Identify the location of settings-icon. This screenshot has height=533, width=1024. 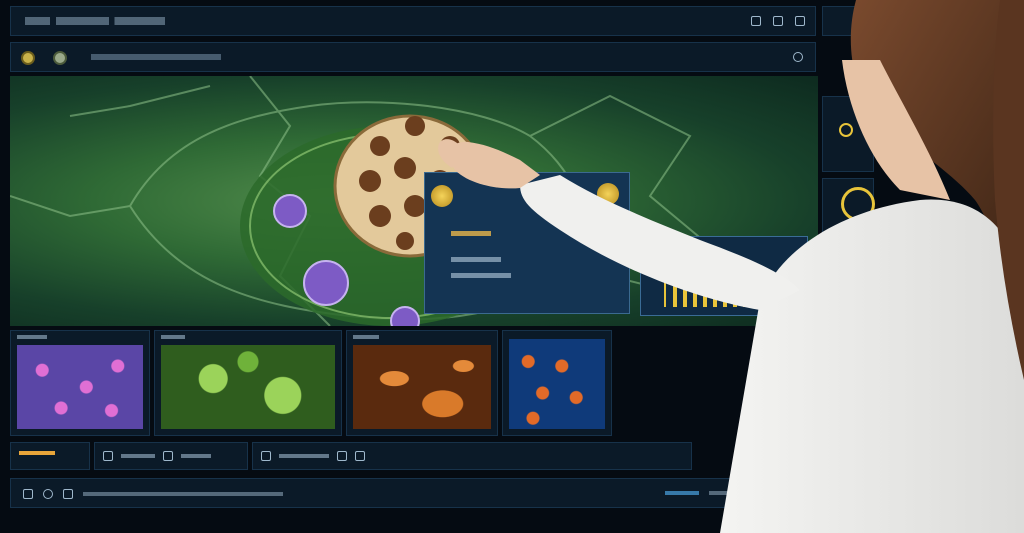
(48, 494).